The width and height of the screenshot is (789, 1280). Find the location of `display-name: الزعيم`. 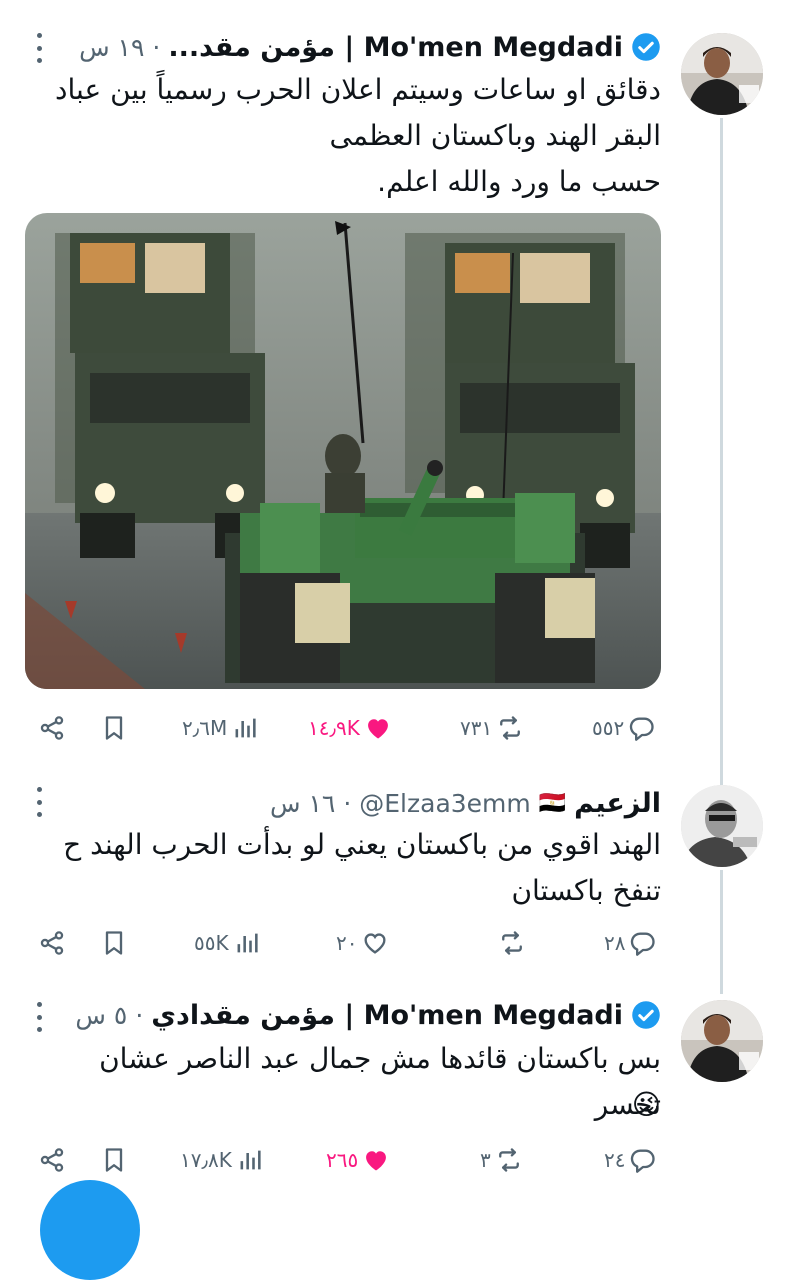

display-name: الزعيم is located at coordinates (617, 803).